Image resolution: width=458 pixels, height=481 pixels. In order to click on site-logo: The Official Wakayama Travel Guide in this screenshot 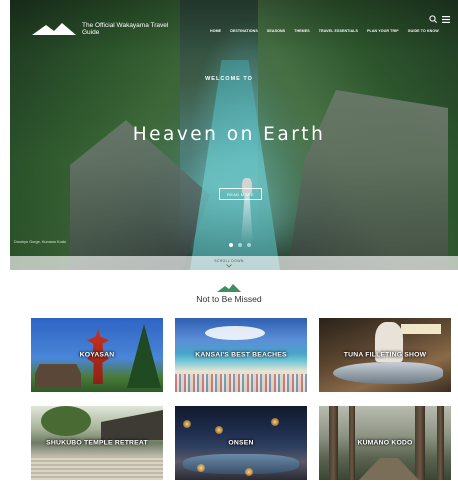, I will do `click(102, 29)`.